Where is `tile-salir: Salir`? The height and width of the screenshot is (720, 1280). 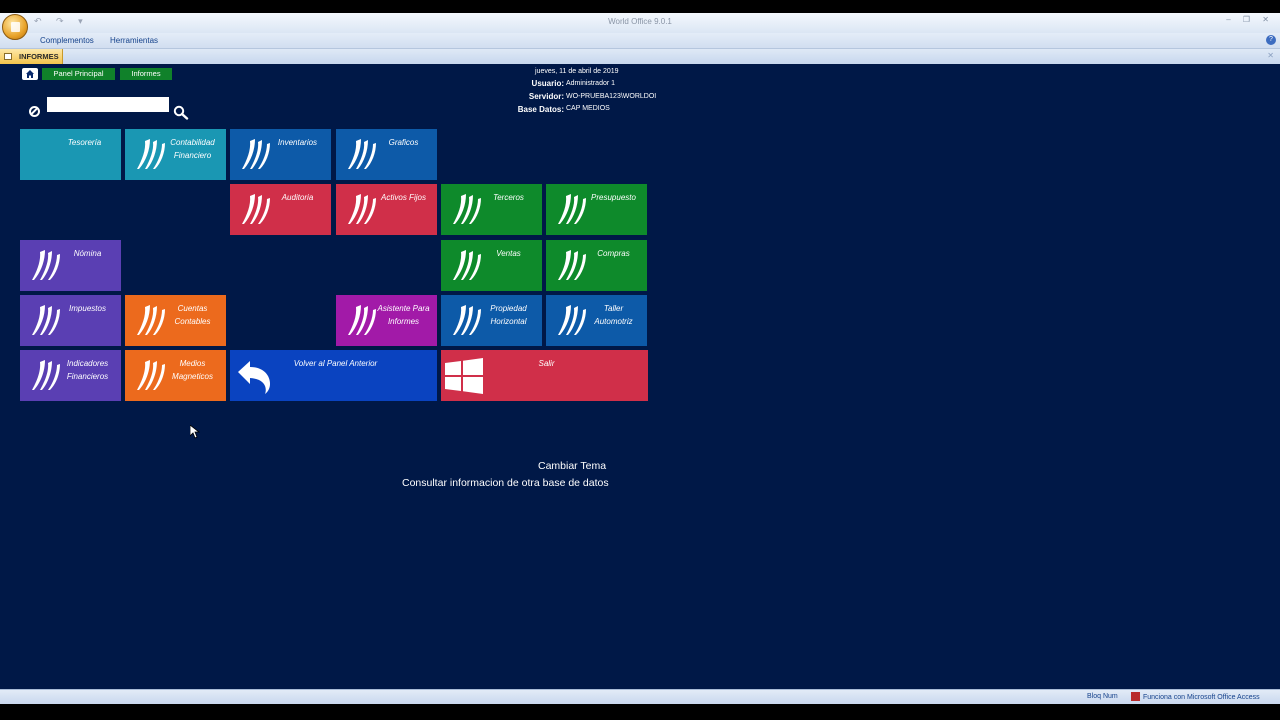 tile-salir: Salir is located at coordinates (544, 375).